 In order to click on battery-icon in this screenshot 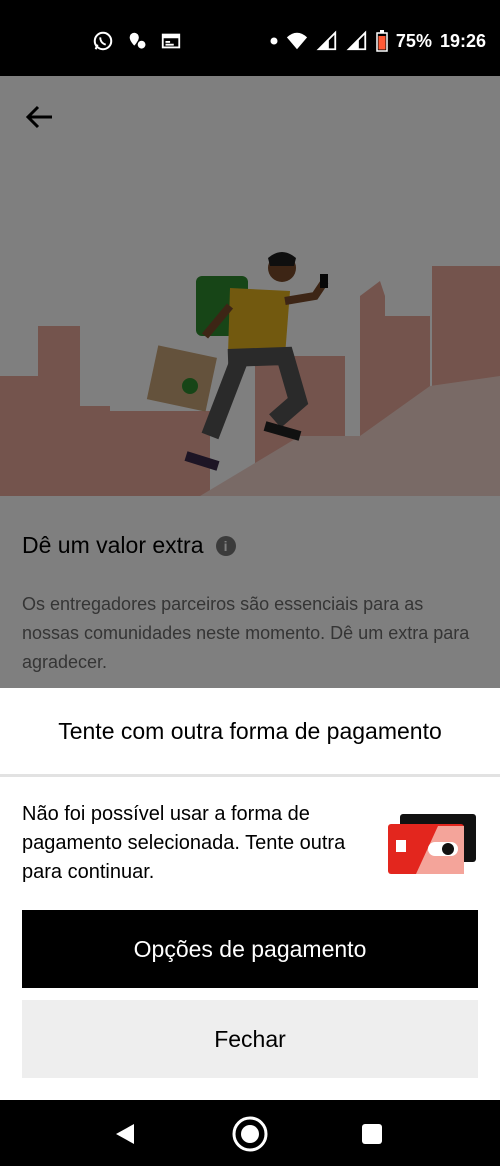, I will do `click(382, 41)`.